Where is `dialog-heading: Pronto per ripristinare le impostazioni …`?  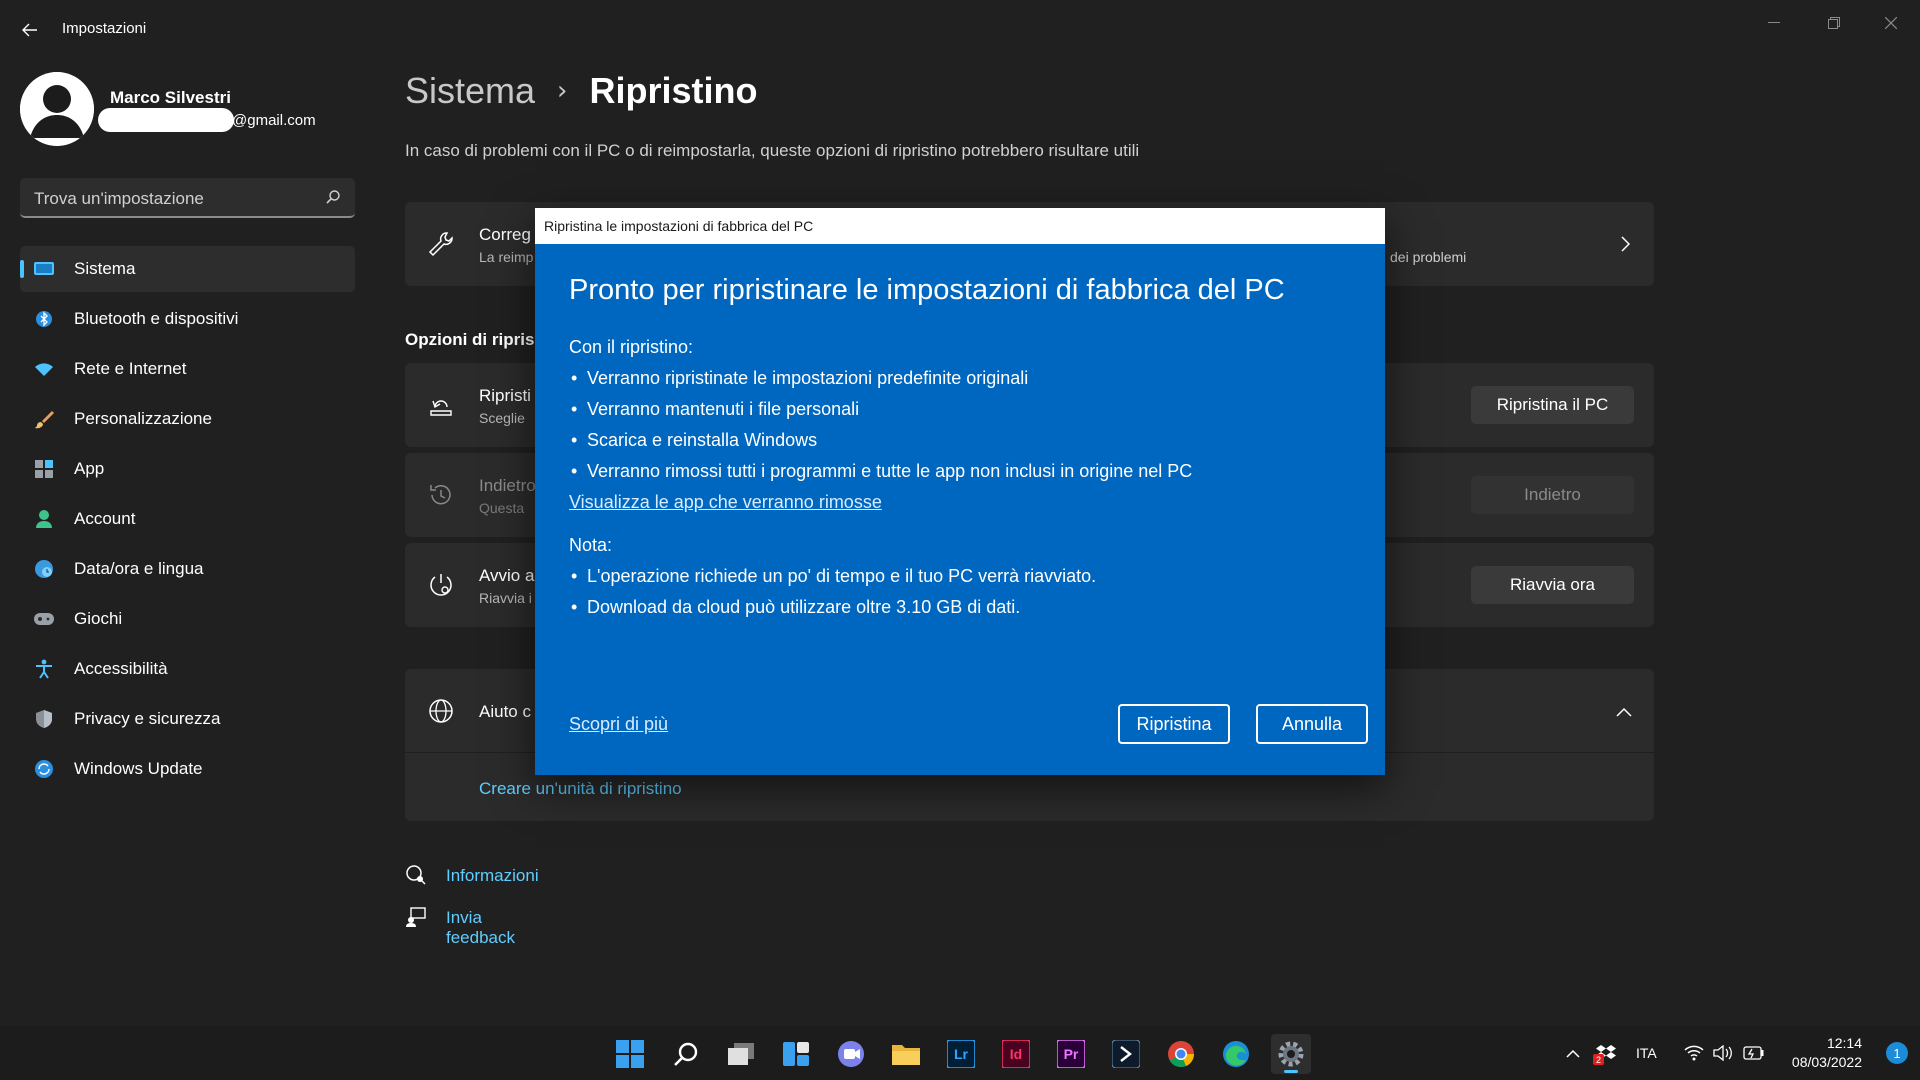 dialog-heading: Pronto per ripristinare le impostazioni … is located at coordinates (927, 290).